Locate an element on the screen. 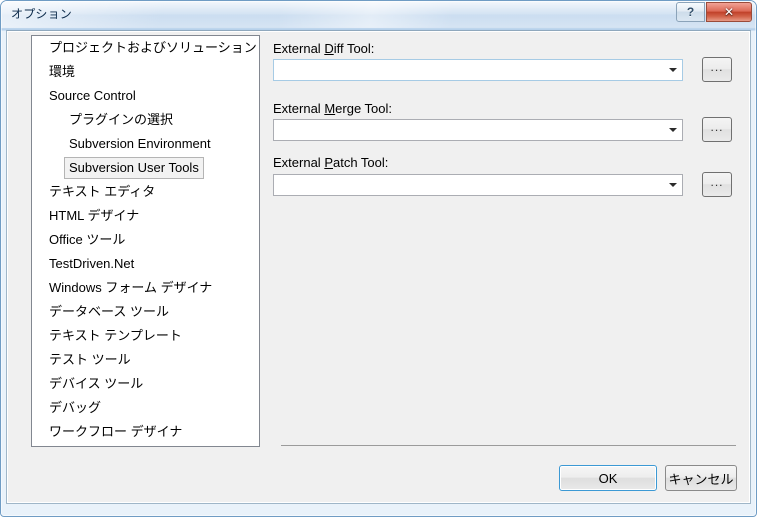 This screenshot has width=757, height=517. caption-button-group: ? ✕ is located at coordinates (714, 12).